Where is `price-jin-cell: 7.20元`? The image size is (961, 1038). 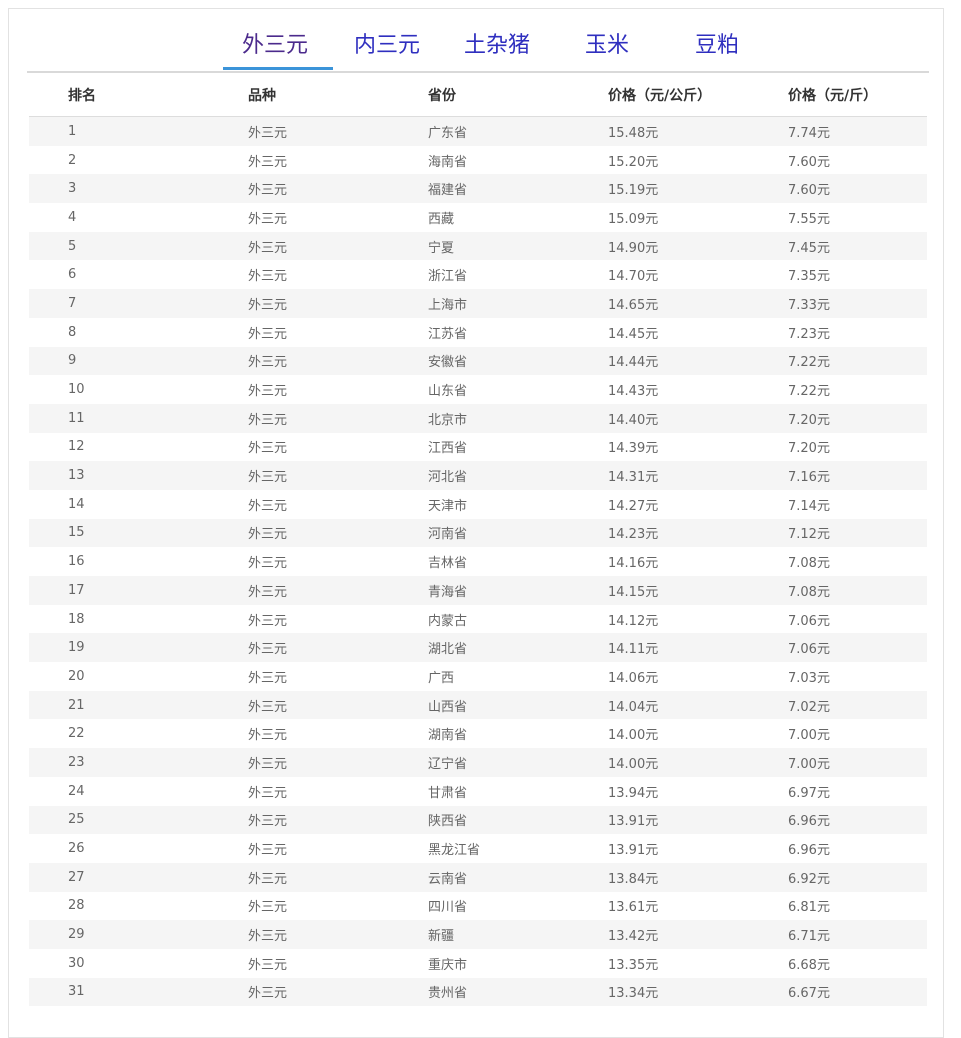
price-jin-cell: 7.20元 is located at coordinates (838, 418).